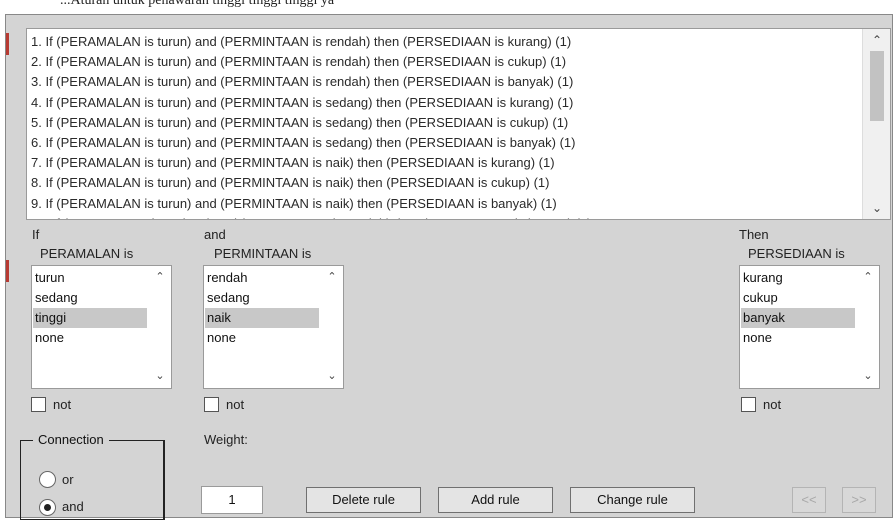 The height and width of the screenshot is (520, 895). Describe the element at coordinates (262, 318) in the screenshot. I see `input2-item-naik: naik` at that location.